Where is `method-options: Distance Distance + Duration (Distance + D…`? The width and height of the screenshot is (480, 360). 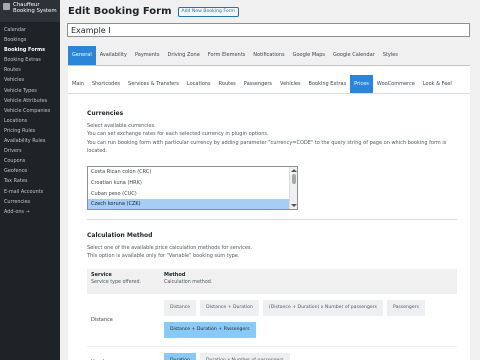
method-options: Distance Distance + Duration (Distance + D… is located at coordinates (309, 320).